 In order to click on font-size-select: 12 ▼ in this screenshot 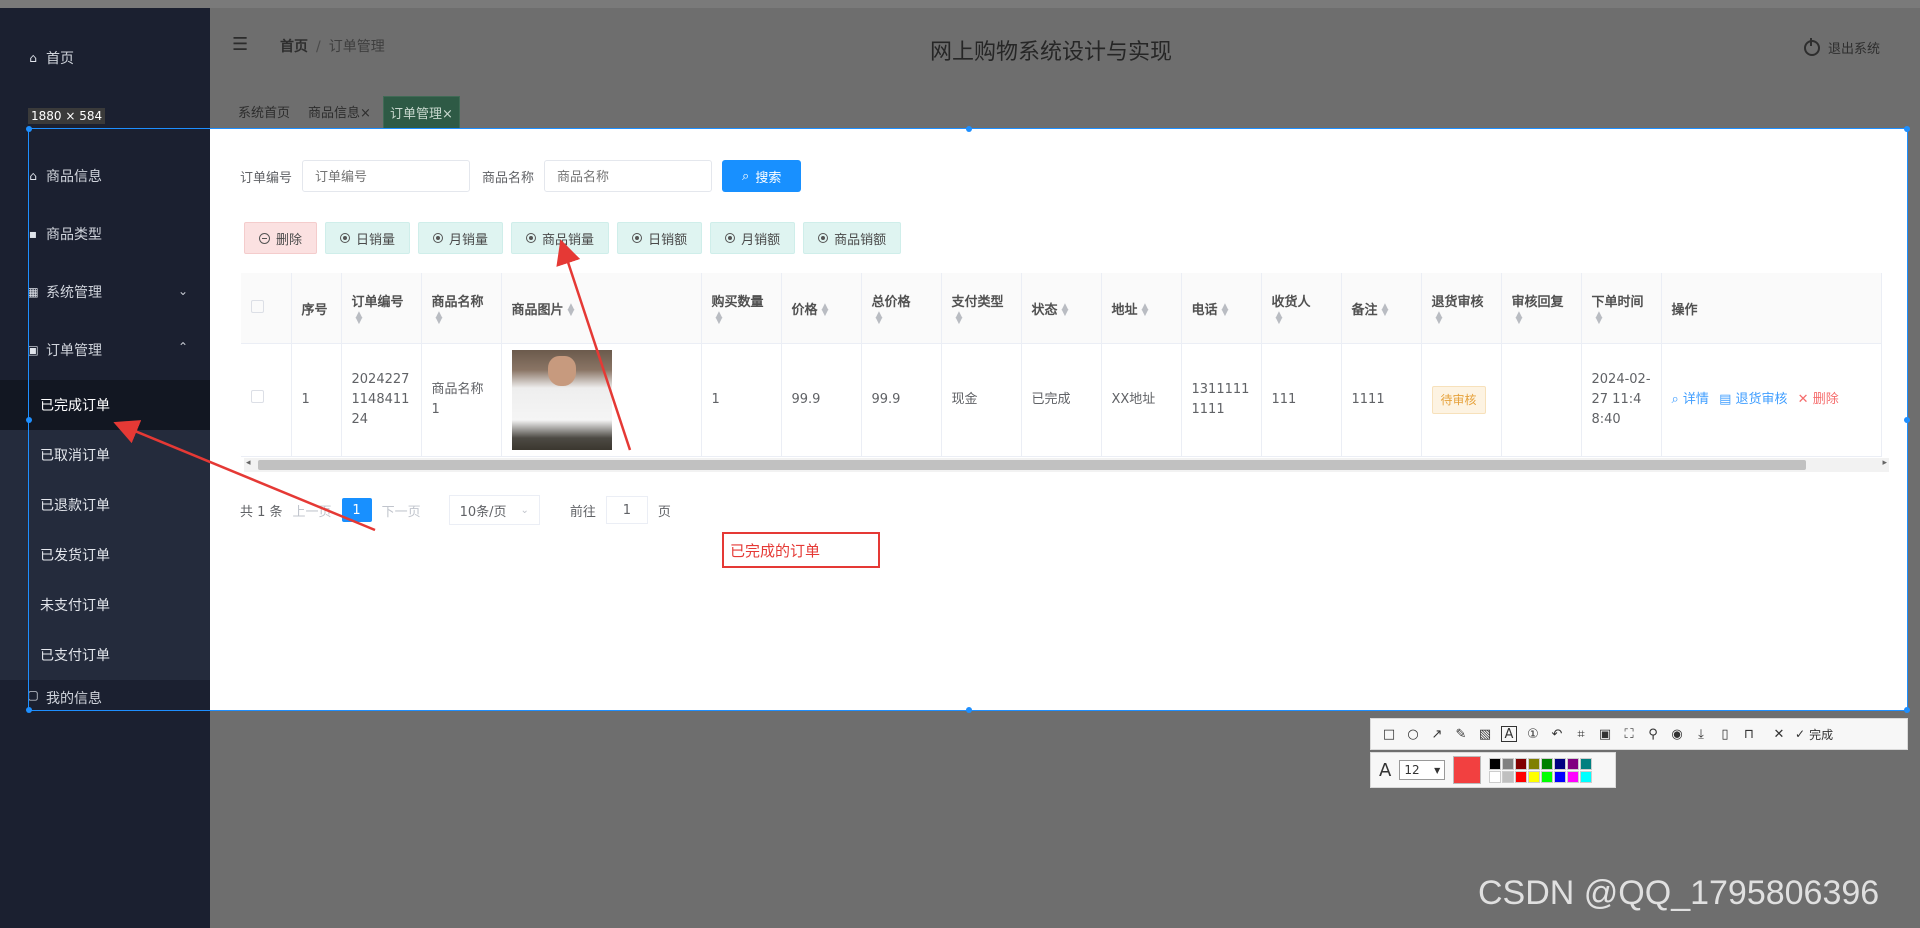, I will do `click(1422, 770)`.